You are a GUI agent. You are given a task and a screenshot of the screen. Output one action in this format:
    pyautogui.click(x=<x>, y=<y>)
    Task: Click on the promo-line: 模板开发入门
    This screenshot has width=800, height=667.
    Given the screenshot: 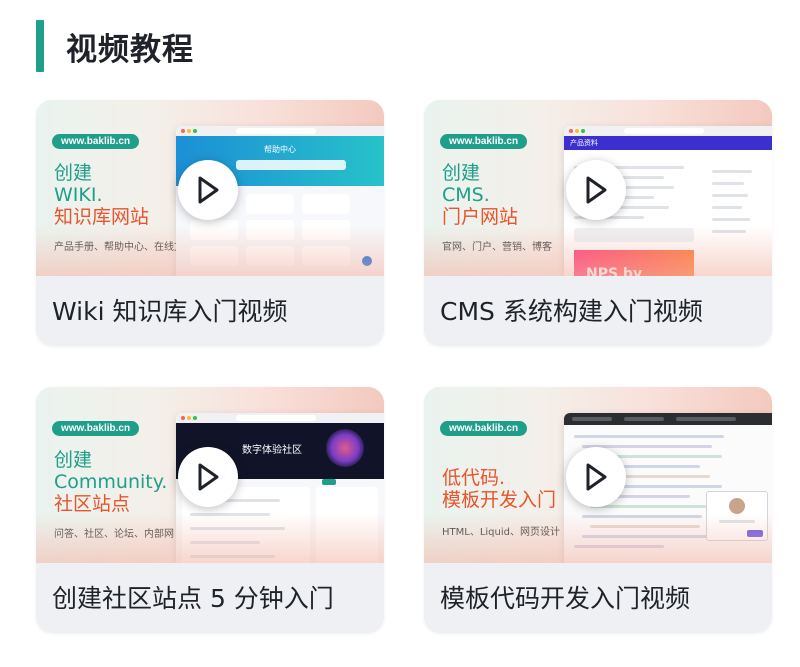 What is the action you would take?
    pyautogui.click(x=499, y=500)
    